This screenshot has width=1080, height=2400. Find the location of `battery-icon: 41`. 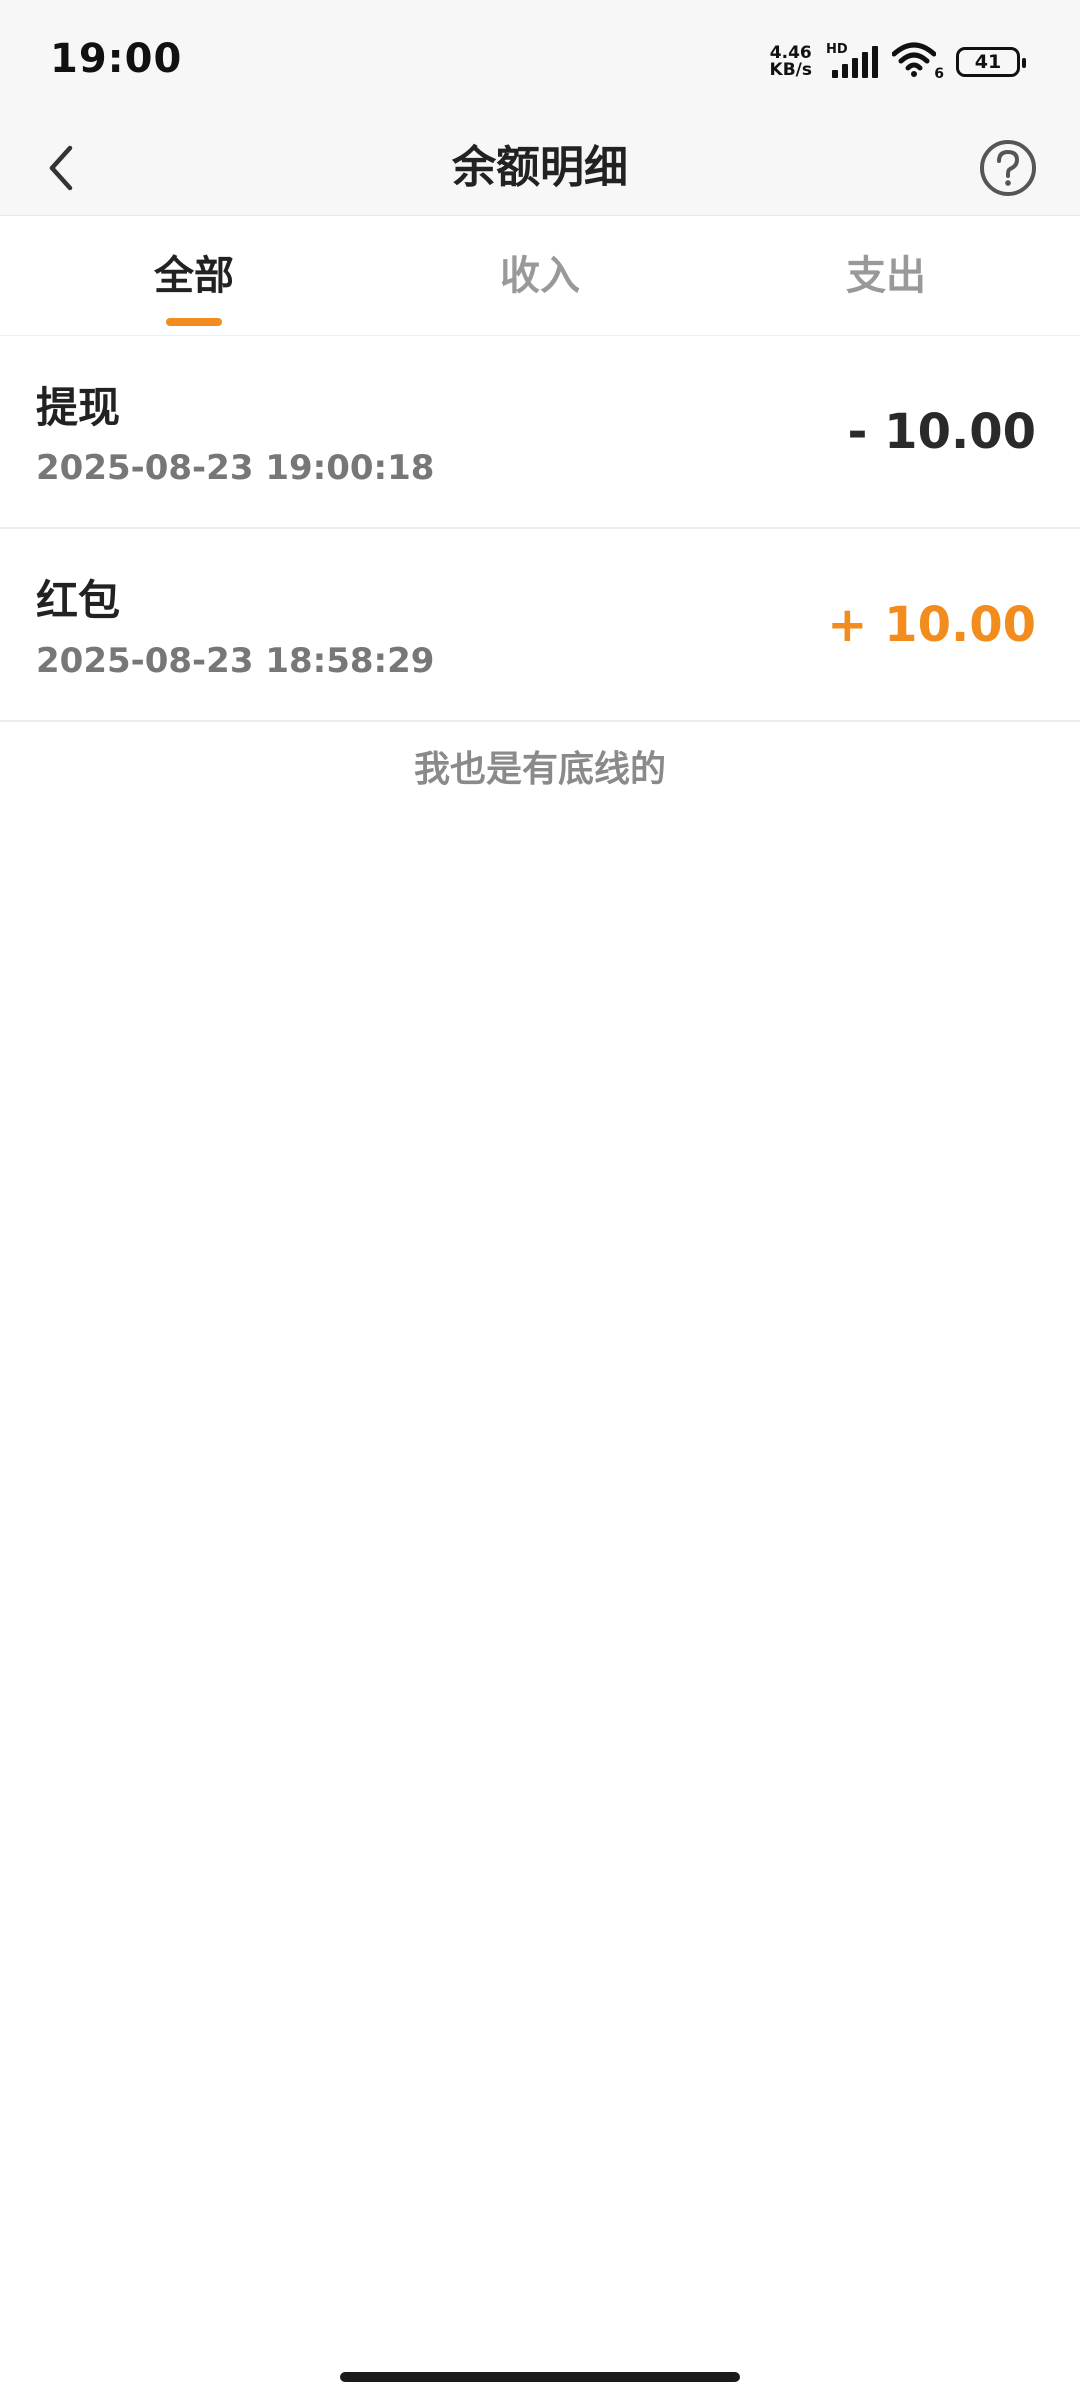

battery-icon: 41 is located at coordinates (991, 62).